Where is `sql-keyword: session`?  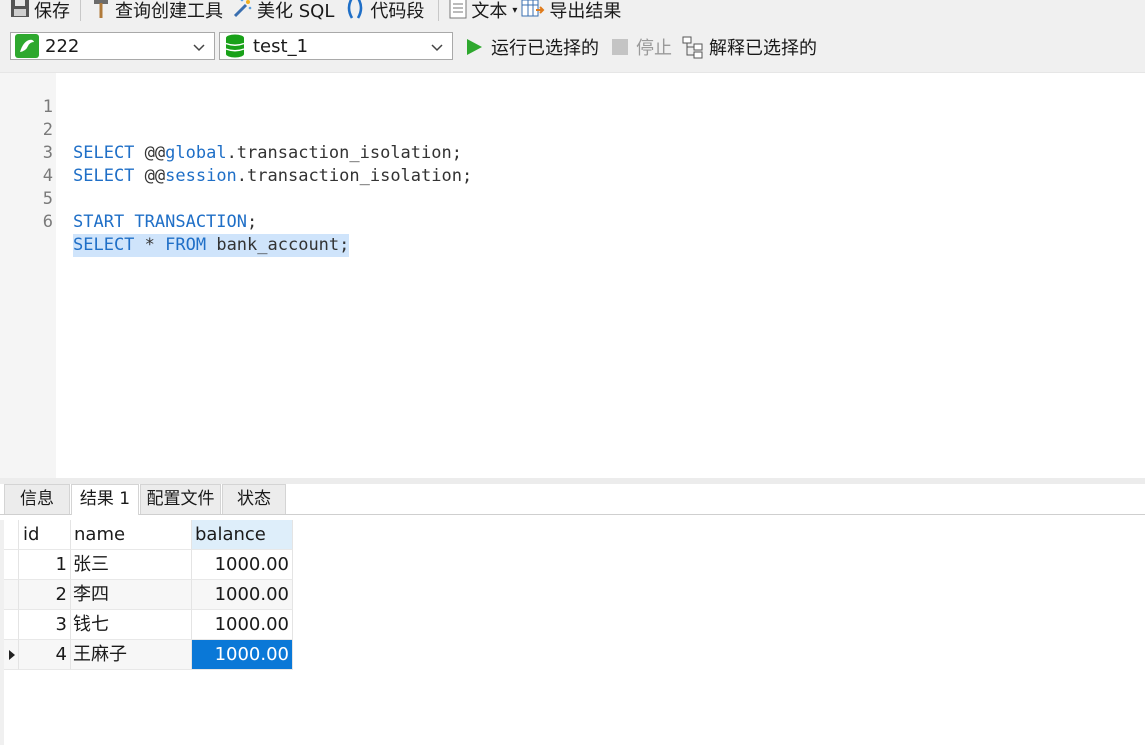 sql-keyword: session is located at coordinates (201, 176).